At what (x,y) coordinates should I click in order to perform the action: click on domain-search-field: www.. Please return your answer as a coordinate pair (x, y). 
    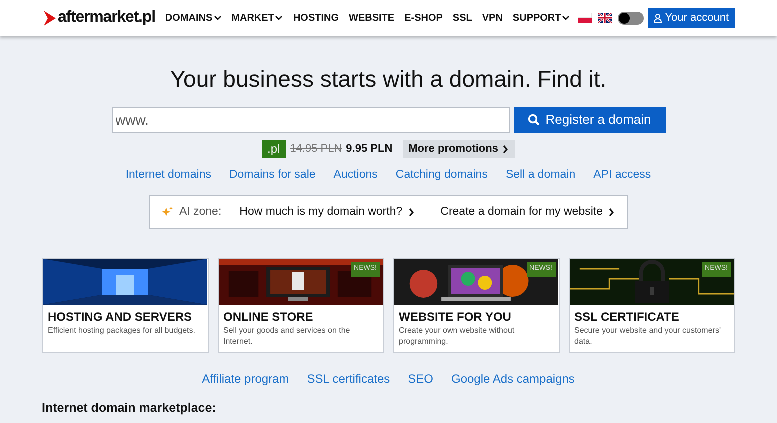
    Looking at the image, I should click on (311, 120).